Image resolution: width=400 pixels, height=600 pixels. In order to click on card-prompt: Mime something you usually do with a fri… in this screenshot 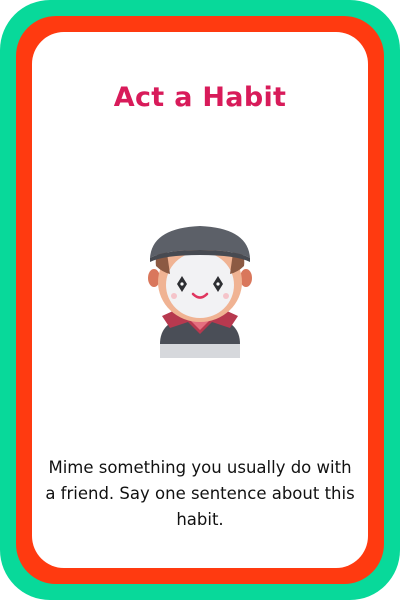, I will do `click(200, 493)`.